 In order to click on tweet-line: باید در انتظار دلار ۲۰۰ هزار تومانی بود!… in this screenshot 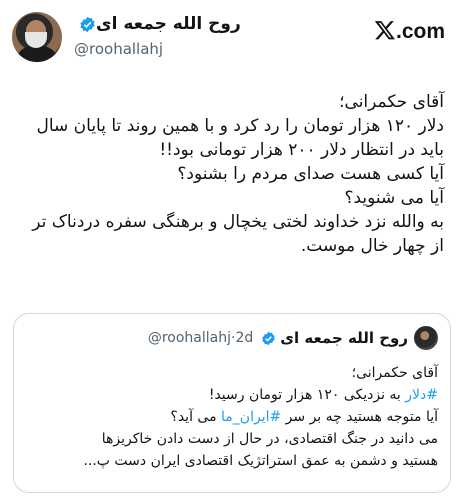, I will do `click(301, 150)`.